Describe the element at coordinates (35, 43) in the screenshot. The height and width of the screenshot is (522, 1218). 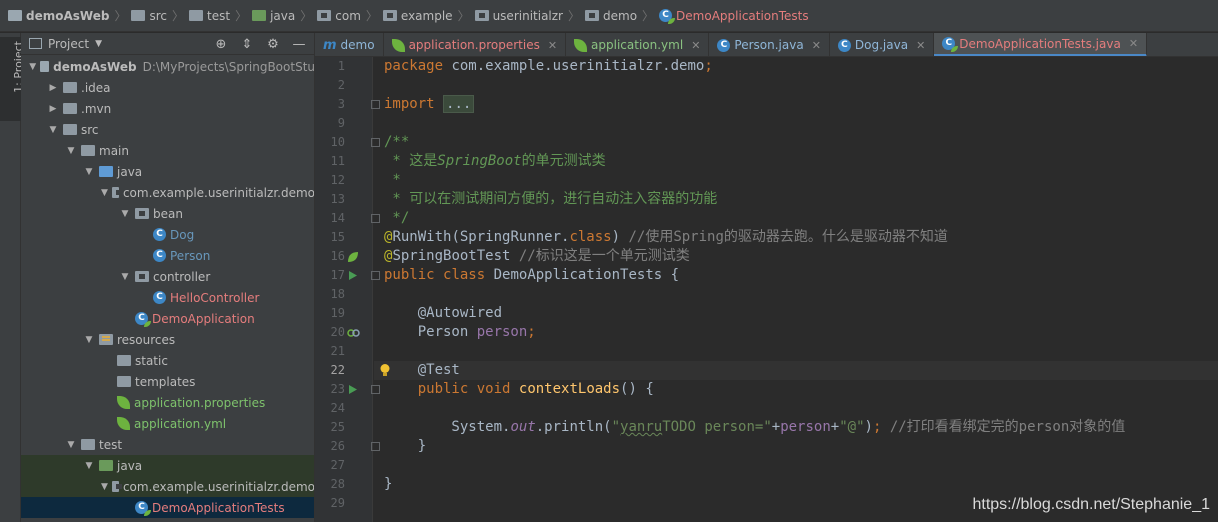
I see `project-view-icon` at that location.